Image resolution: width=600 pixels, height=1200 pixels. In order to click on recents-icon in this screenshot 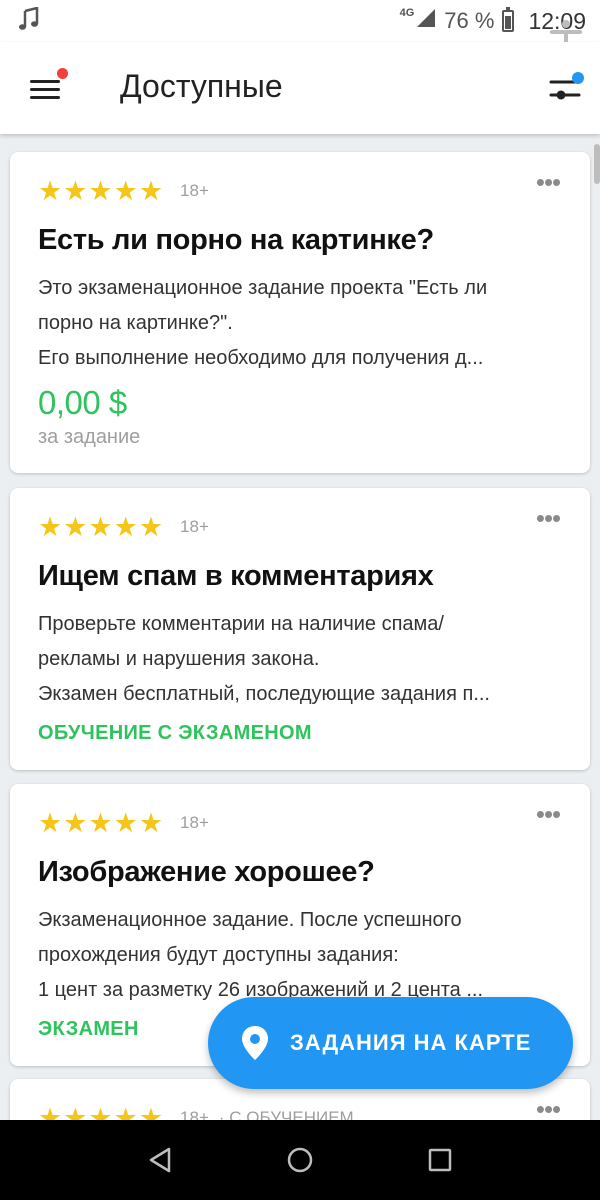, I will do `click(440, 1160)`.